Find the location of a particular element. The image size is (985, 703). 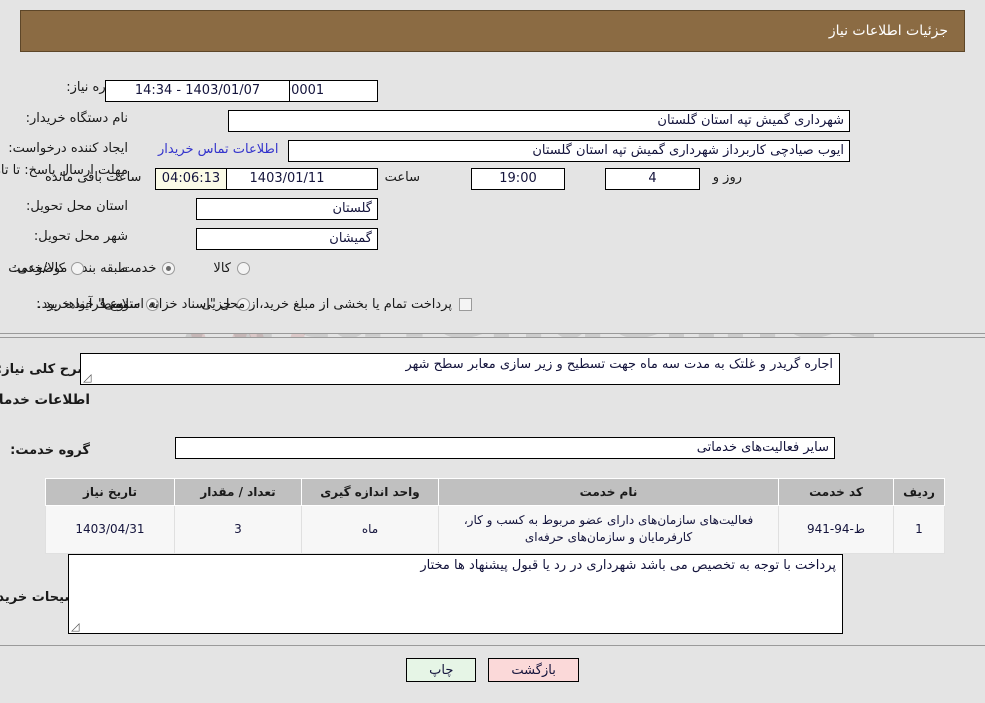

buyer-org-value: شهرداری گمیش تپه استان گلستان is located at coordinates (539, 121).